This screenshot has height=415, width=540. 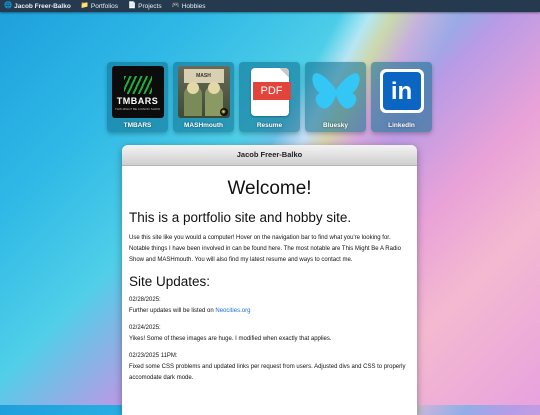 What do you see at coordinates (269, 155) in the screenshot?
I see `window-titlebar: Jacob Freer-Balko` at bounding box center [269, 155].